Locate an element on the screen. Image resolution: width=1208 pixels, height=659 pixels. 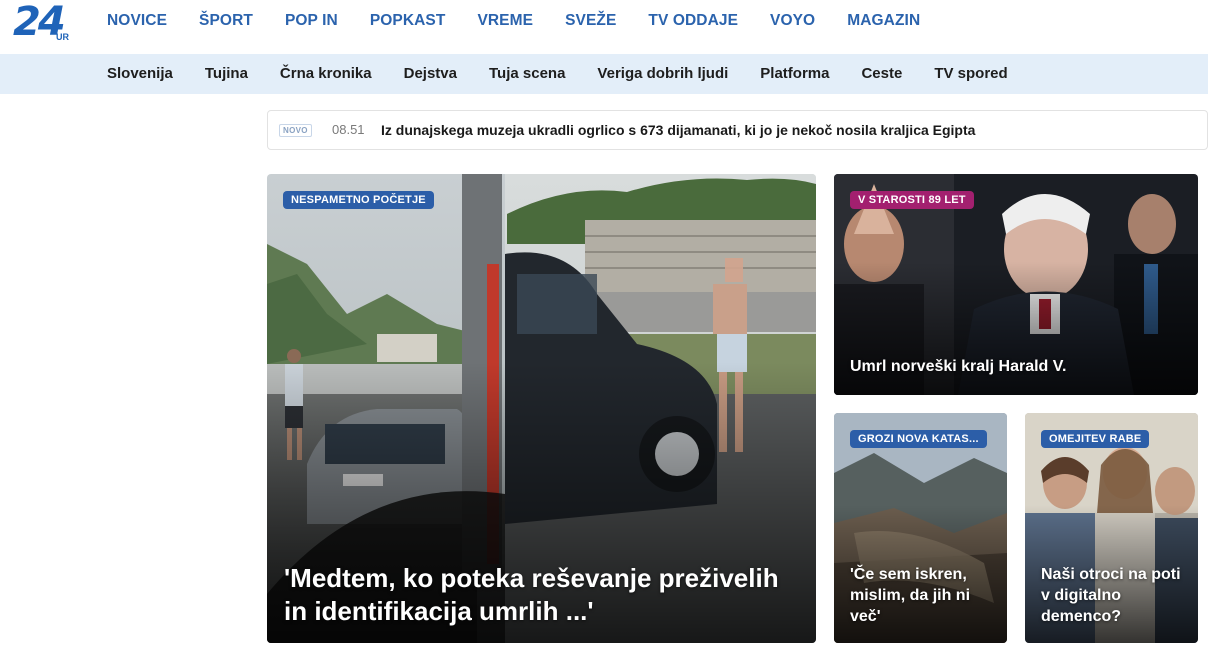
nav-item-popkast: POPKAST is located at coordinates (408, 21).